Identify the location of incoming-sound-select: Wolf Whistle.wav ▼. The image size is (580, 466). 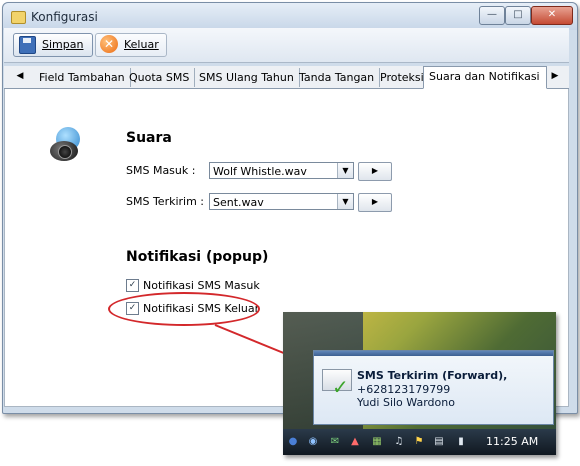
(281, 170).